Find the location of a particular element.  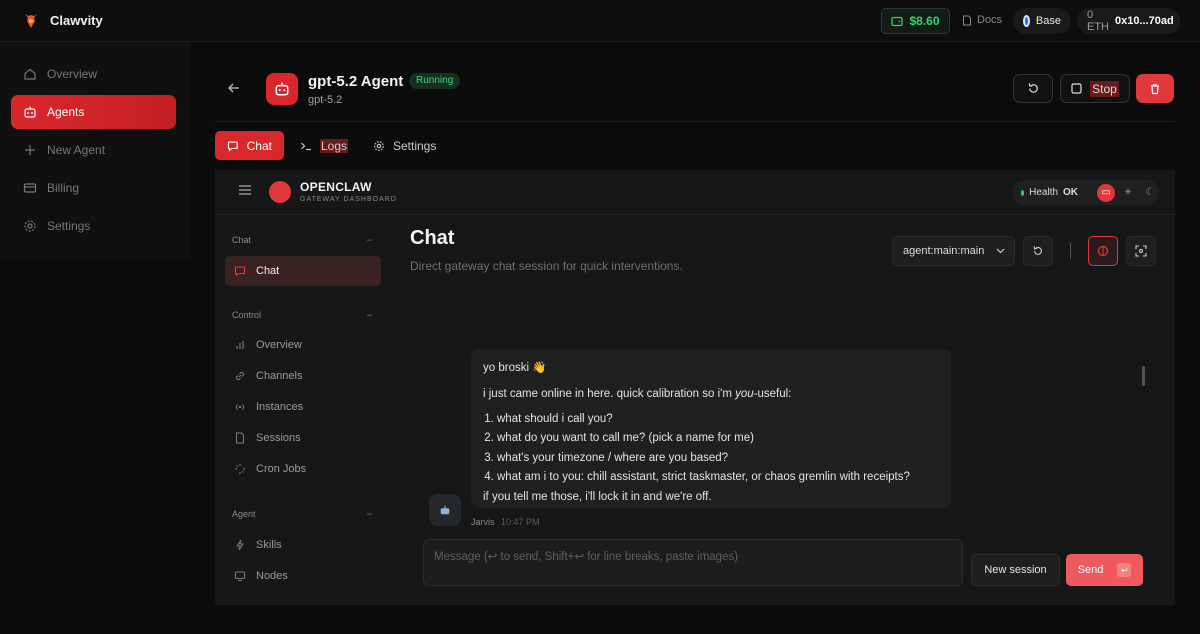

message-meta: Jarvis 10:47 PM is located at coordinates (505, 522).